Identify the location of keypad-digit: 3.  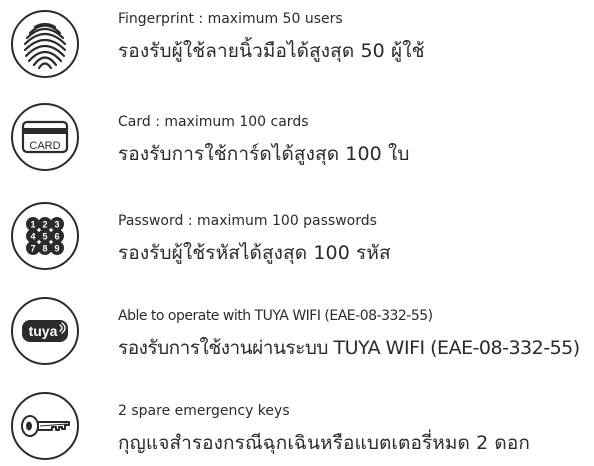
(56, 224).